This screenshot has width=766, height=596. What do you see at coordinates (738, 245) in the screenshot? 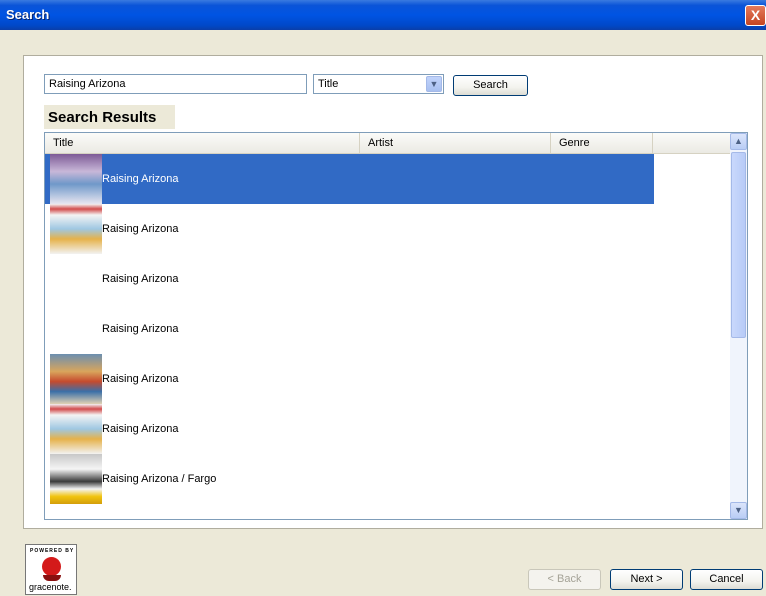
I see `scroll-thumb` at bounding box center [738, 245].